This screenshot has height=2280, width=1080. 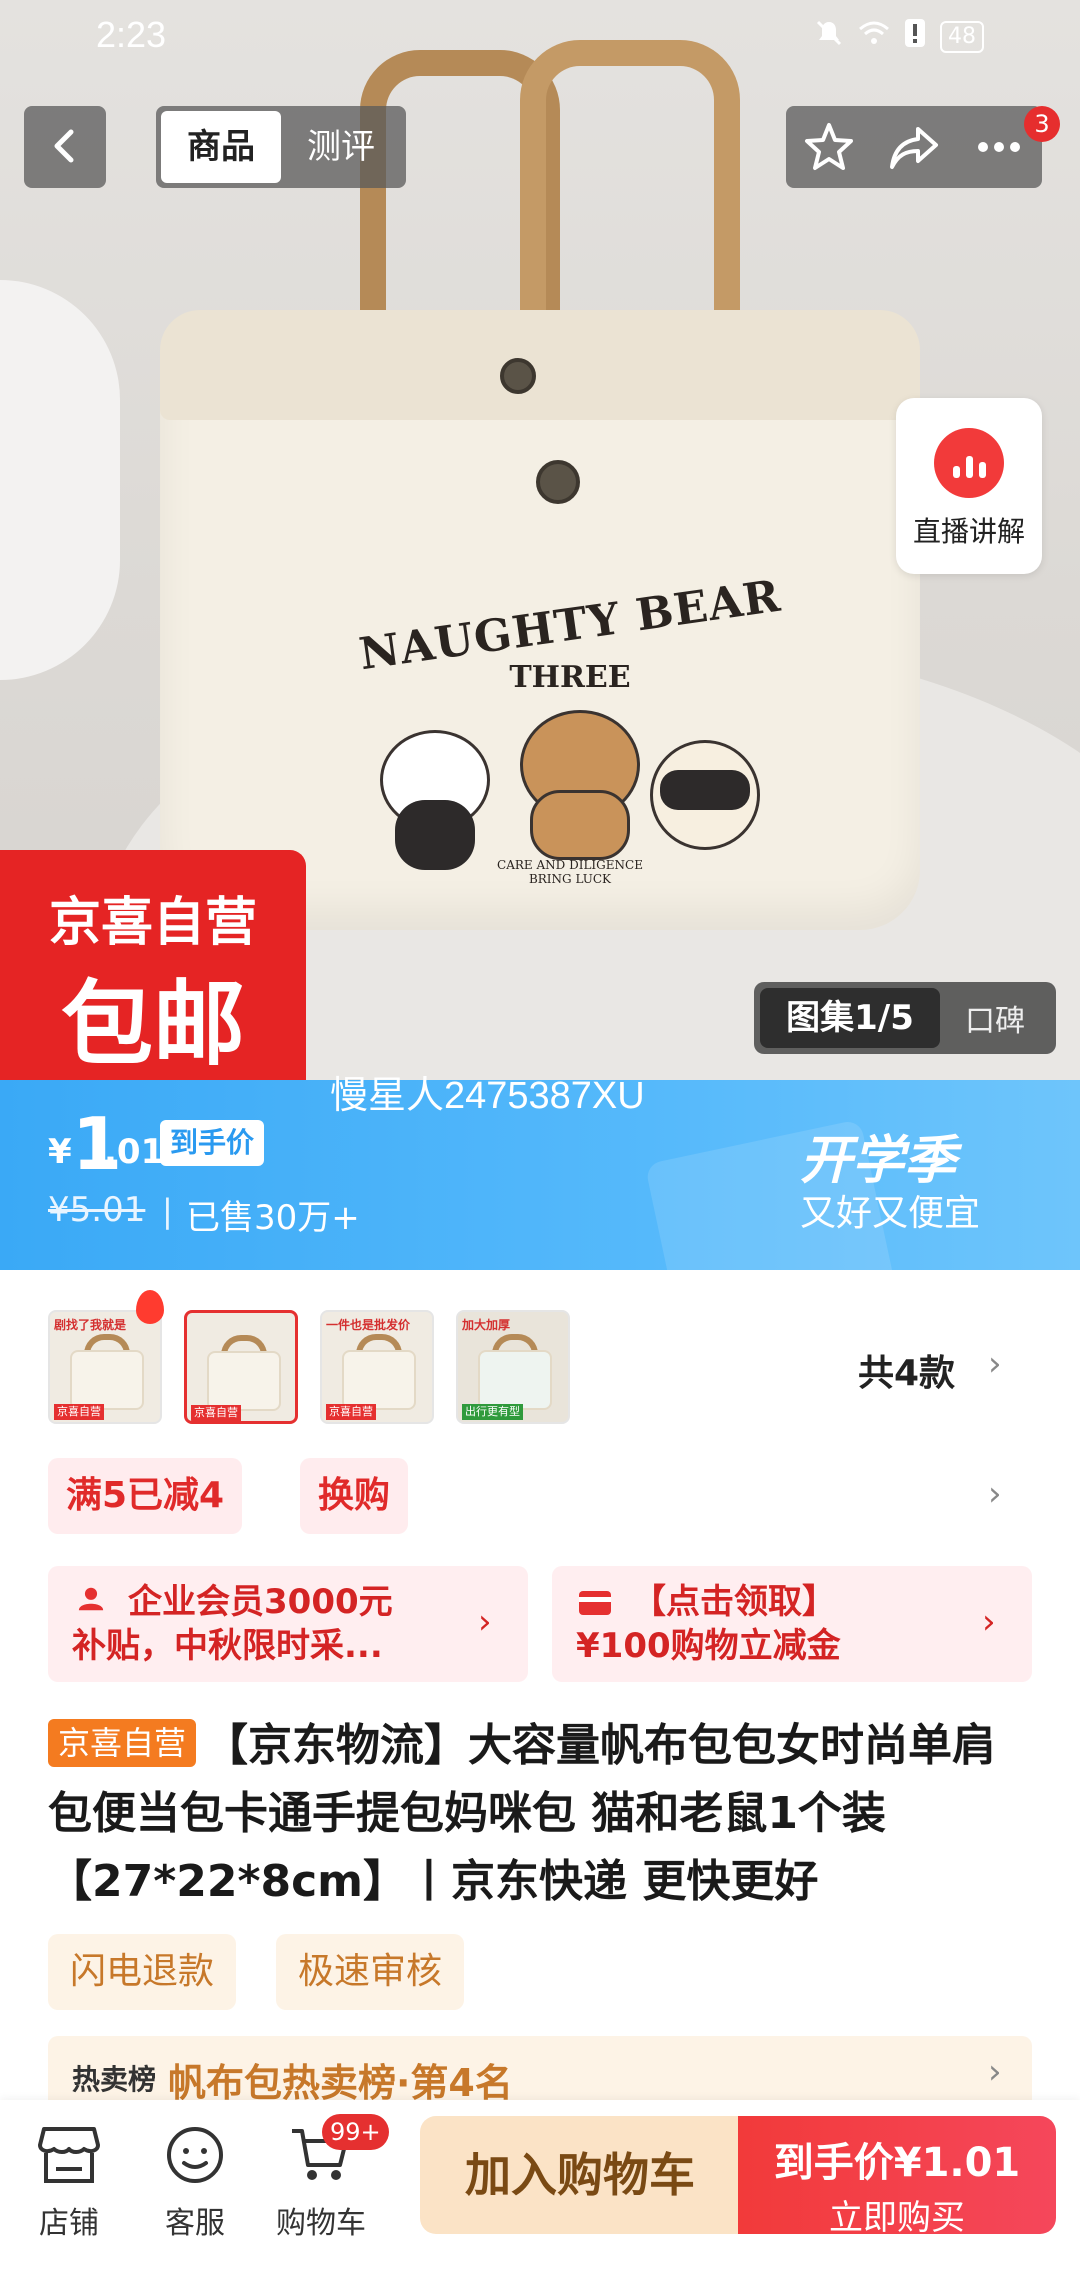 I want to click on buy-now-button: 到手价¥1.01 立即购买, so click(x=897, y=2177).